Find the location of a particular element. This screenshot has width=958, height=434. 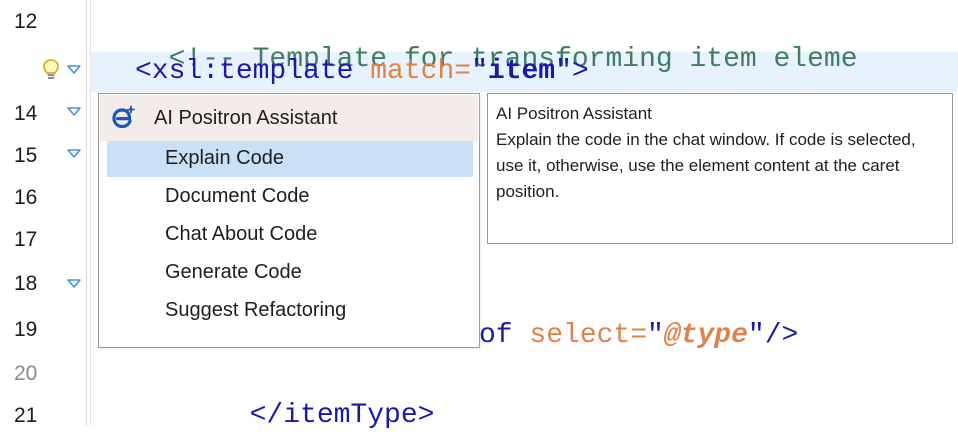

select-value: @type is located at coordinates (705, 335).